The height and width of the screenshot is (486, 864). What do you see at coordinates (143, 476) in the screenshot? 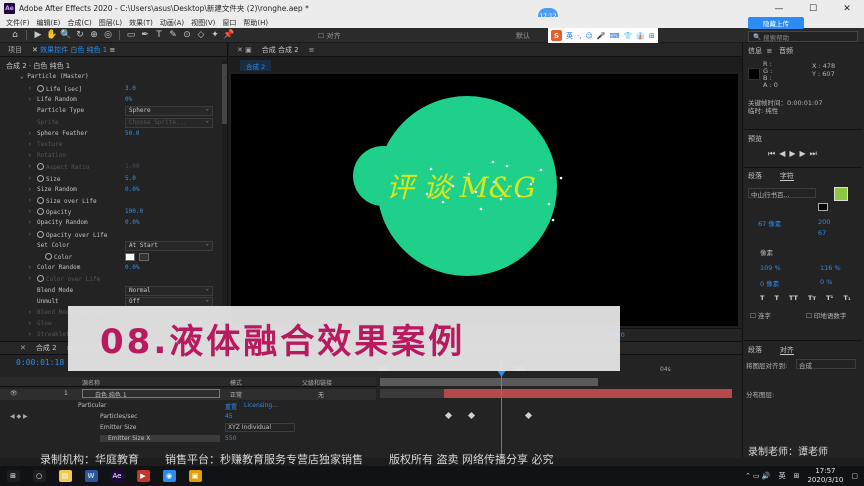
I see `media-icon: ▶` at bounding box center [143, 476].